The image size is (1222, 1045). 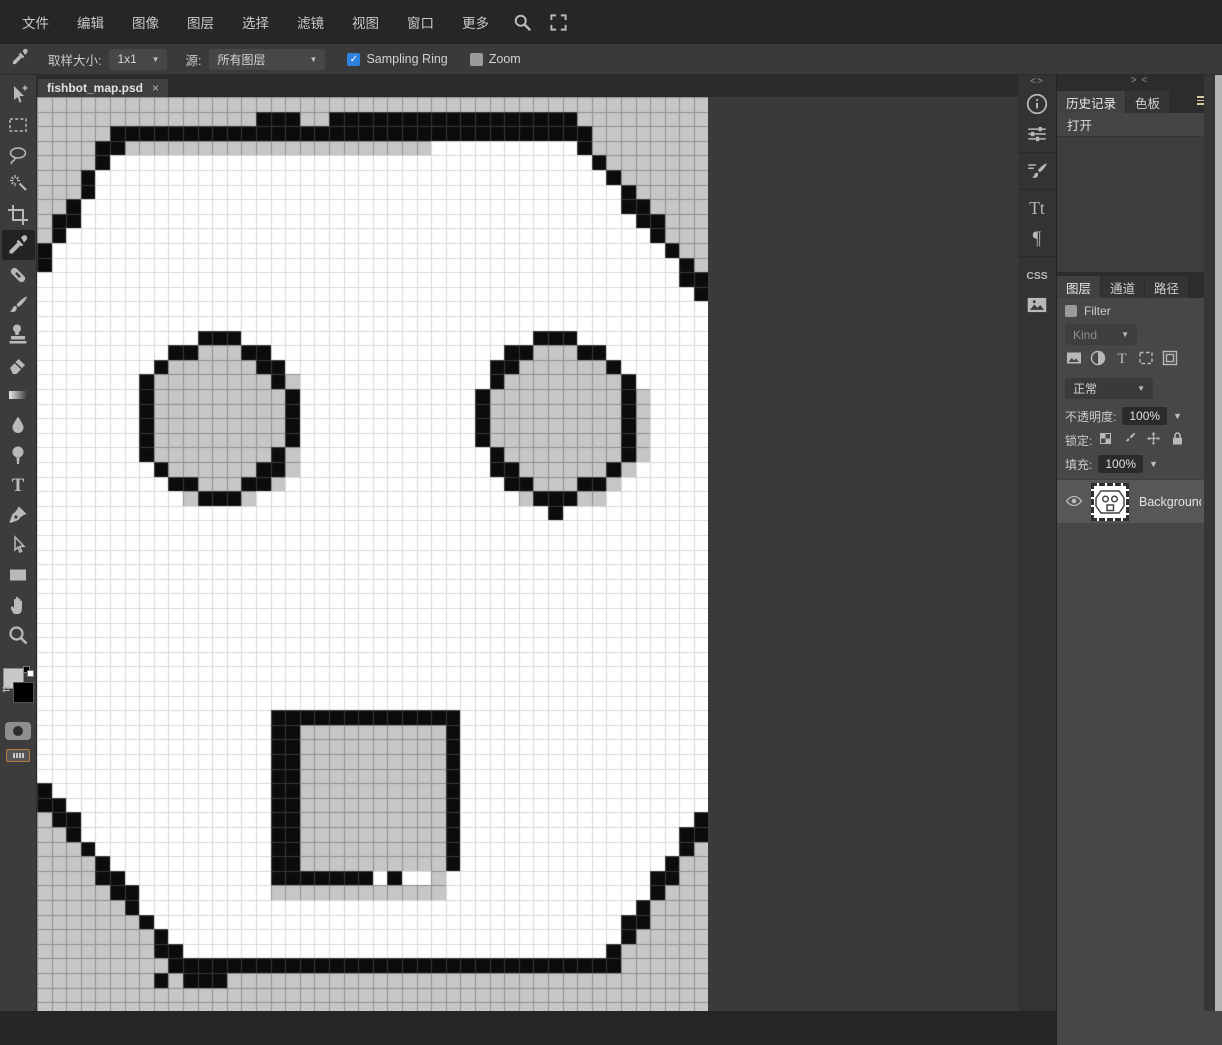 I want to click on menu-item-select: 选择, so click(x=255, y=22).